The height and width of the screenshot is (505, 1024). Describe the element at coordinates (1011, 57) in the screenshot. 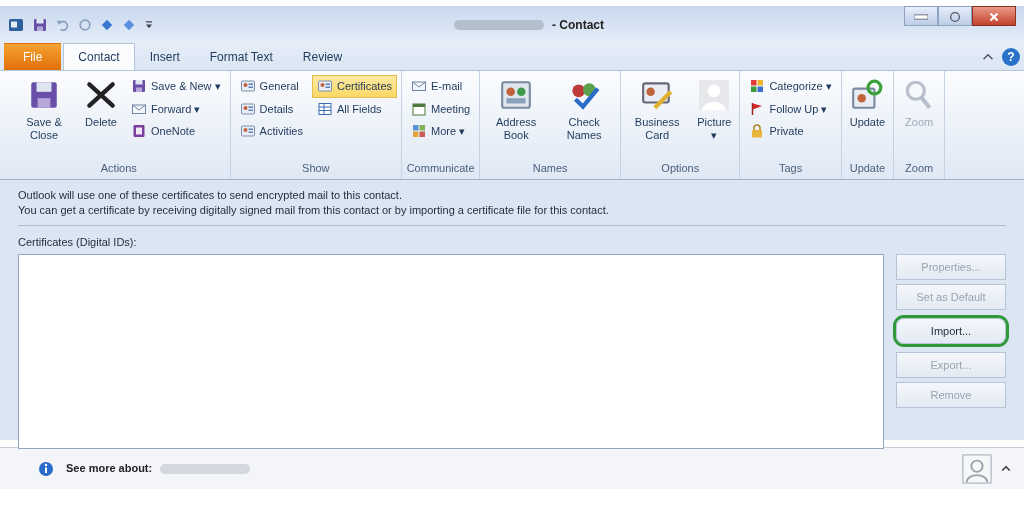

I see `help-icon: ?` at that location.